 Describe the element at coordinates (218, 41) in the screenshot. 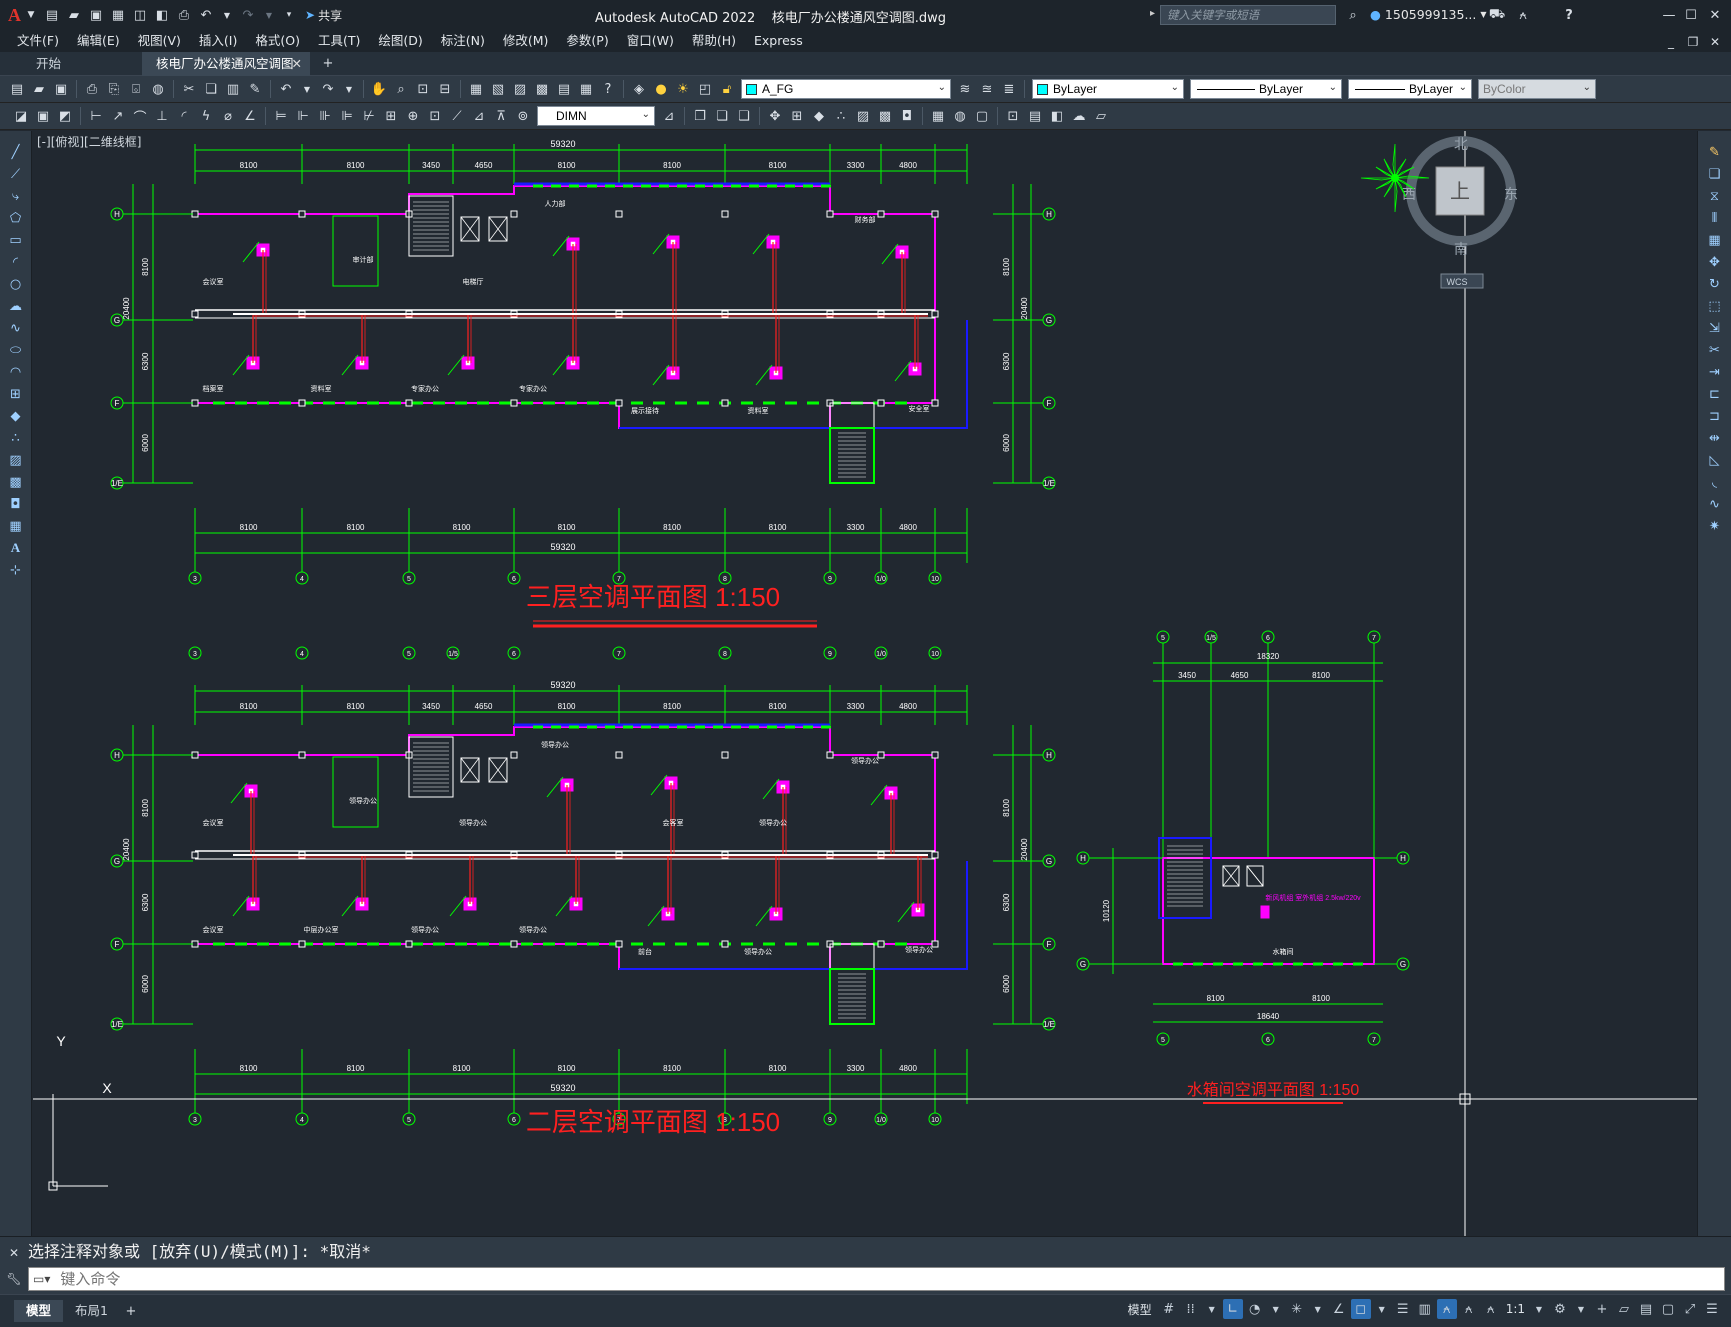

I see `menu-insert: 插入(I)` at that location.